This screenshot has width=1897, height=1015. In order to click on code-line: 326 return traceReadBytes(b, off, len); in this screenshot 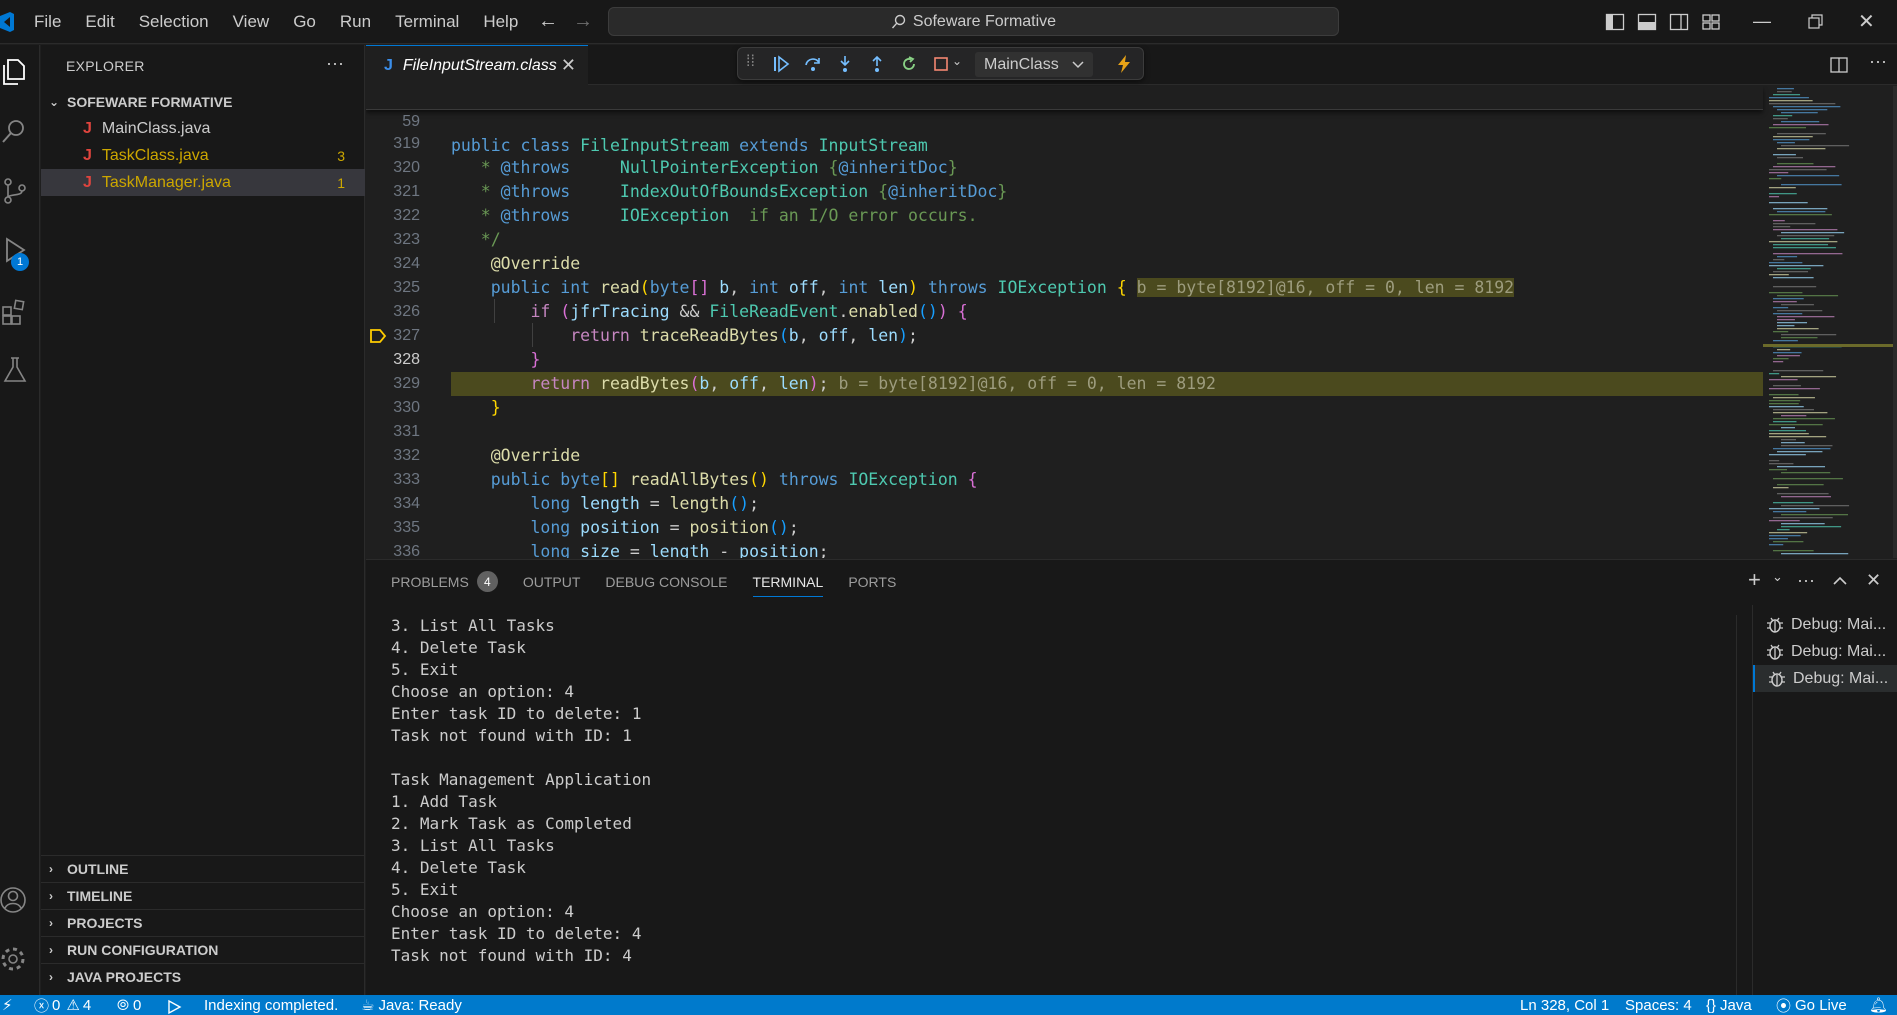, I will do `click(1064, 310)`.